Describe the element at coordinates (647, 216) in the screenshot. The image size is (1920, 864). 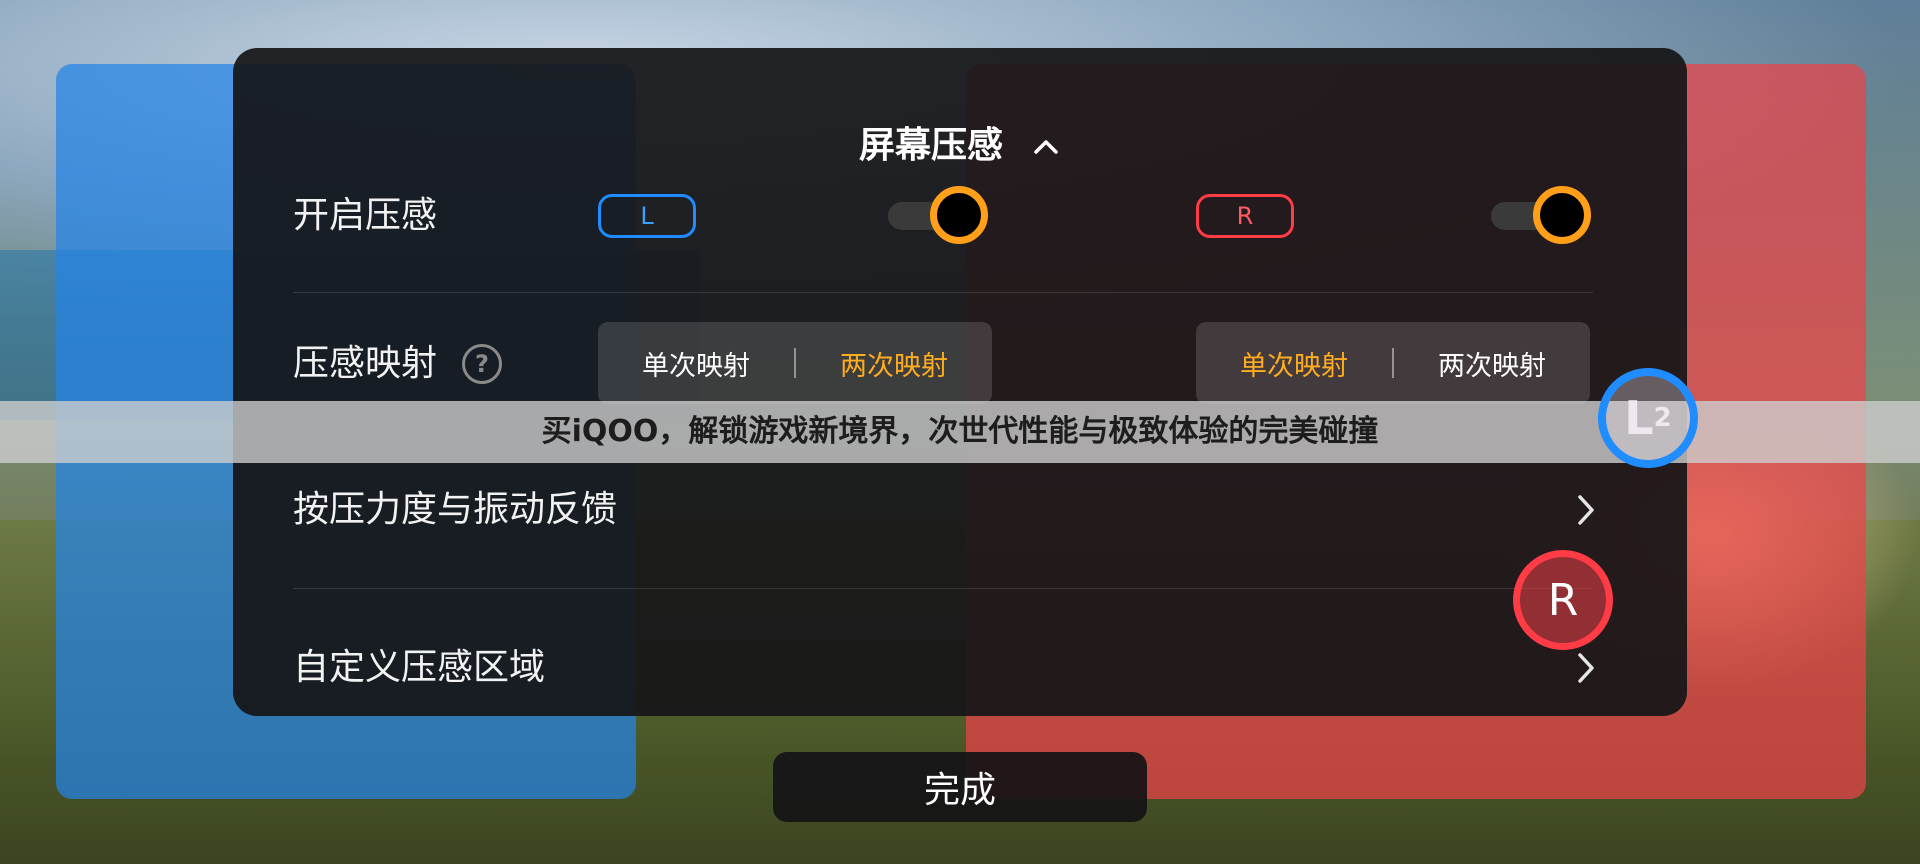
I see `left-key-badge: L` at that location.